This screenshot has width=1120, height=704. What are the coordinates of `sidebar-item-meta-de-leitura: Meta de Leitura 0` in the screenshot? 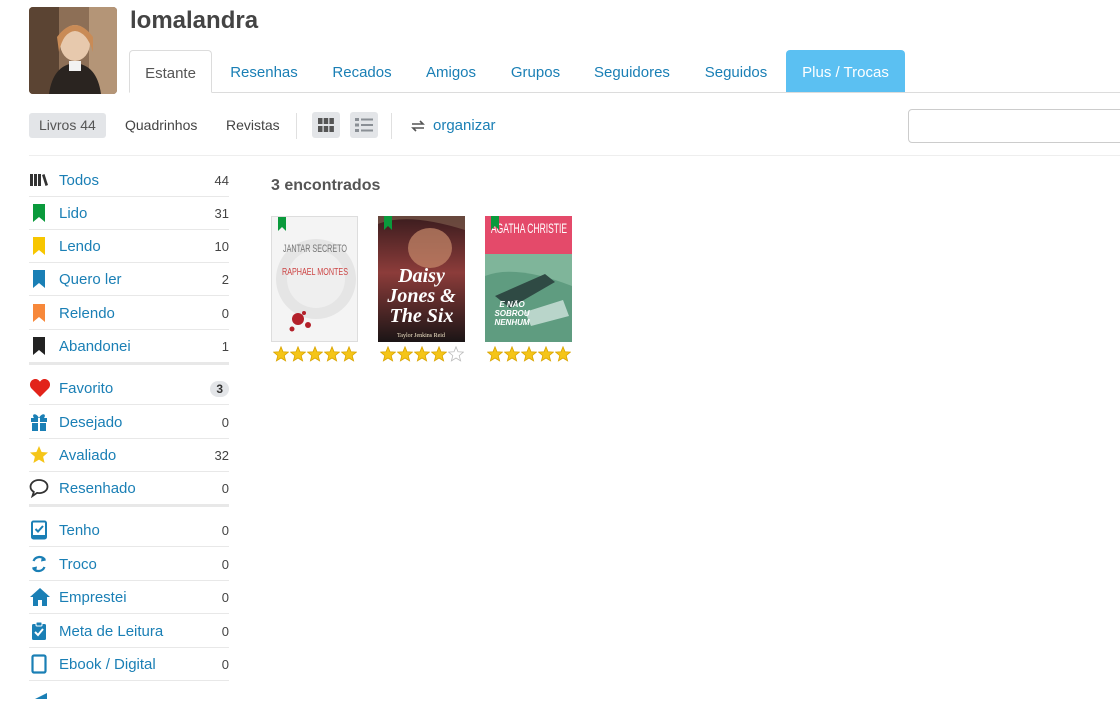 It's located at (129, 631).